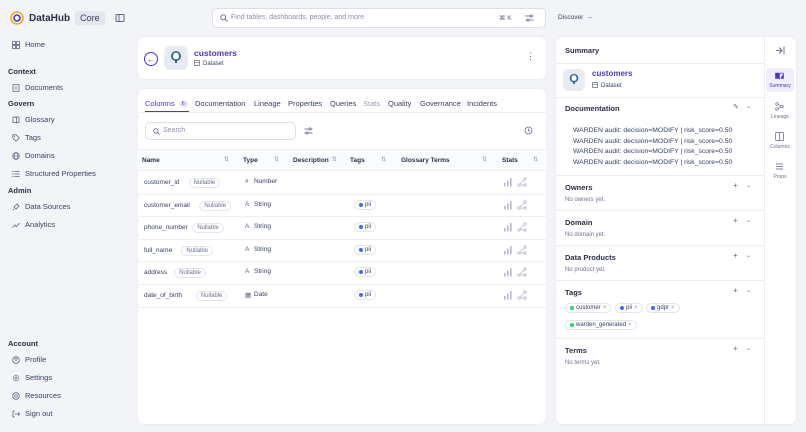 The height and width of the screenshot is (432, 806). What do you see at coordinates (629, 308) in the screenshot?
I see `tag-chip-pii: pii ×` at bounding box center [629, 308].